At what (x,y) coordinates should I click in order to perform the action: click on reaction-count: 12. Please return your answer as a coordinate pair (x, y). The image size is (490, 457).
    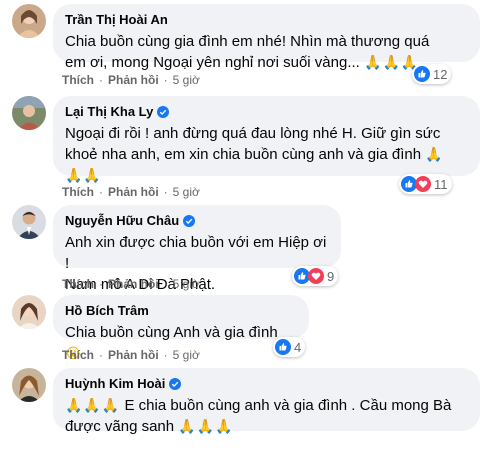
    Looking at the image, I should click on (440, 74).